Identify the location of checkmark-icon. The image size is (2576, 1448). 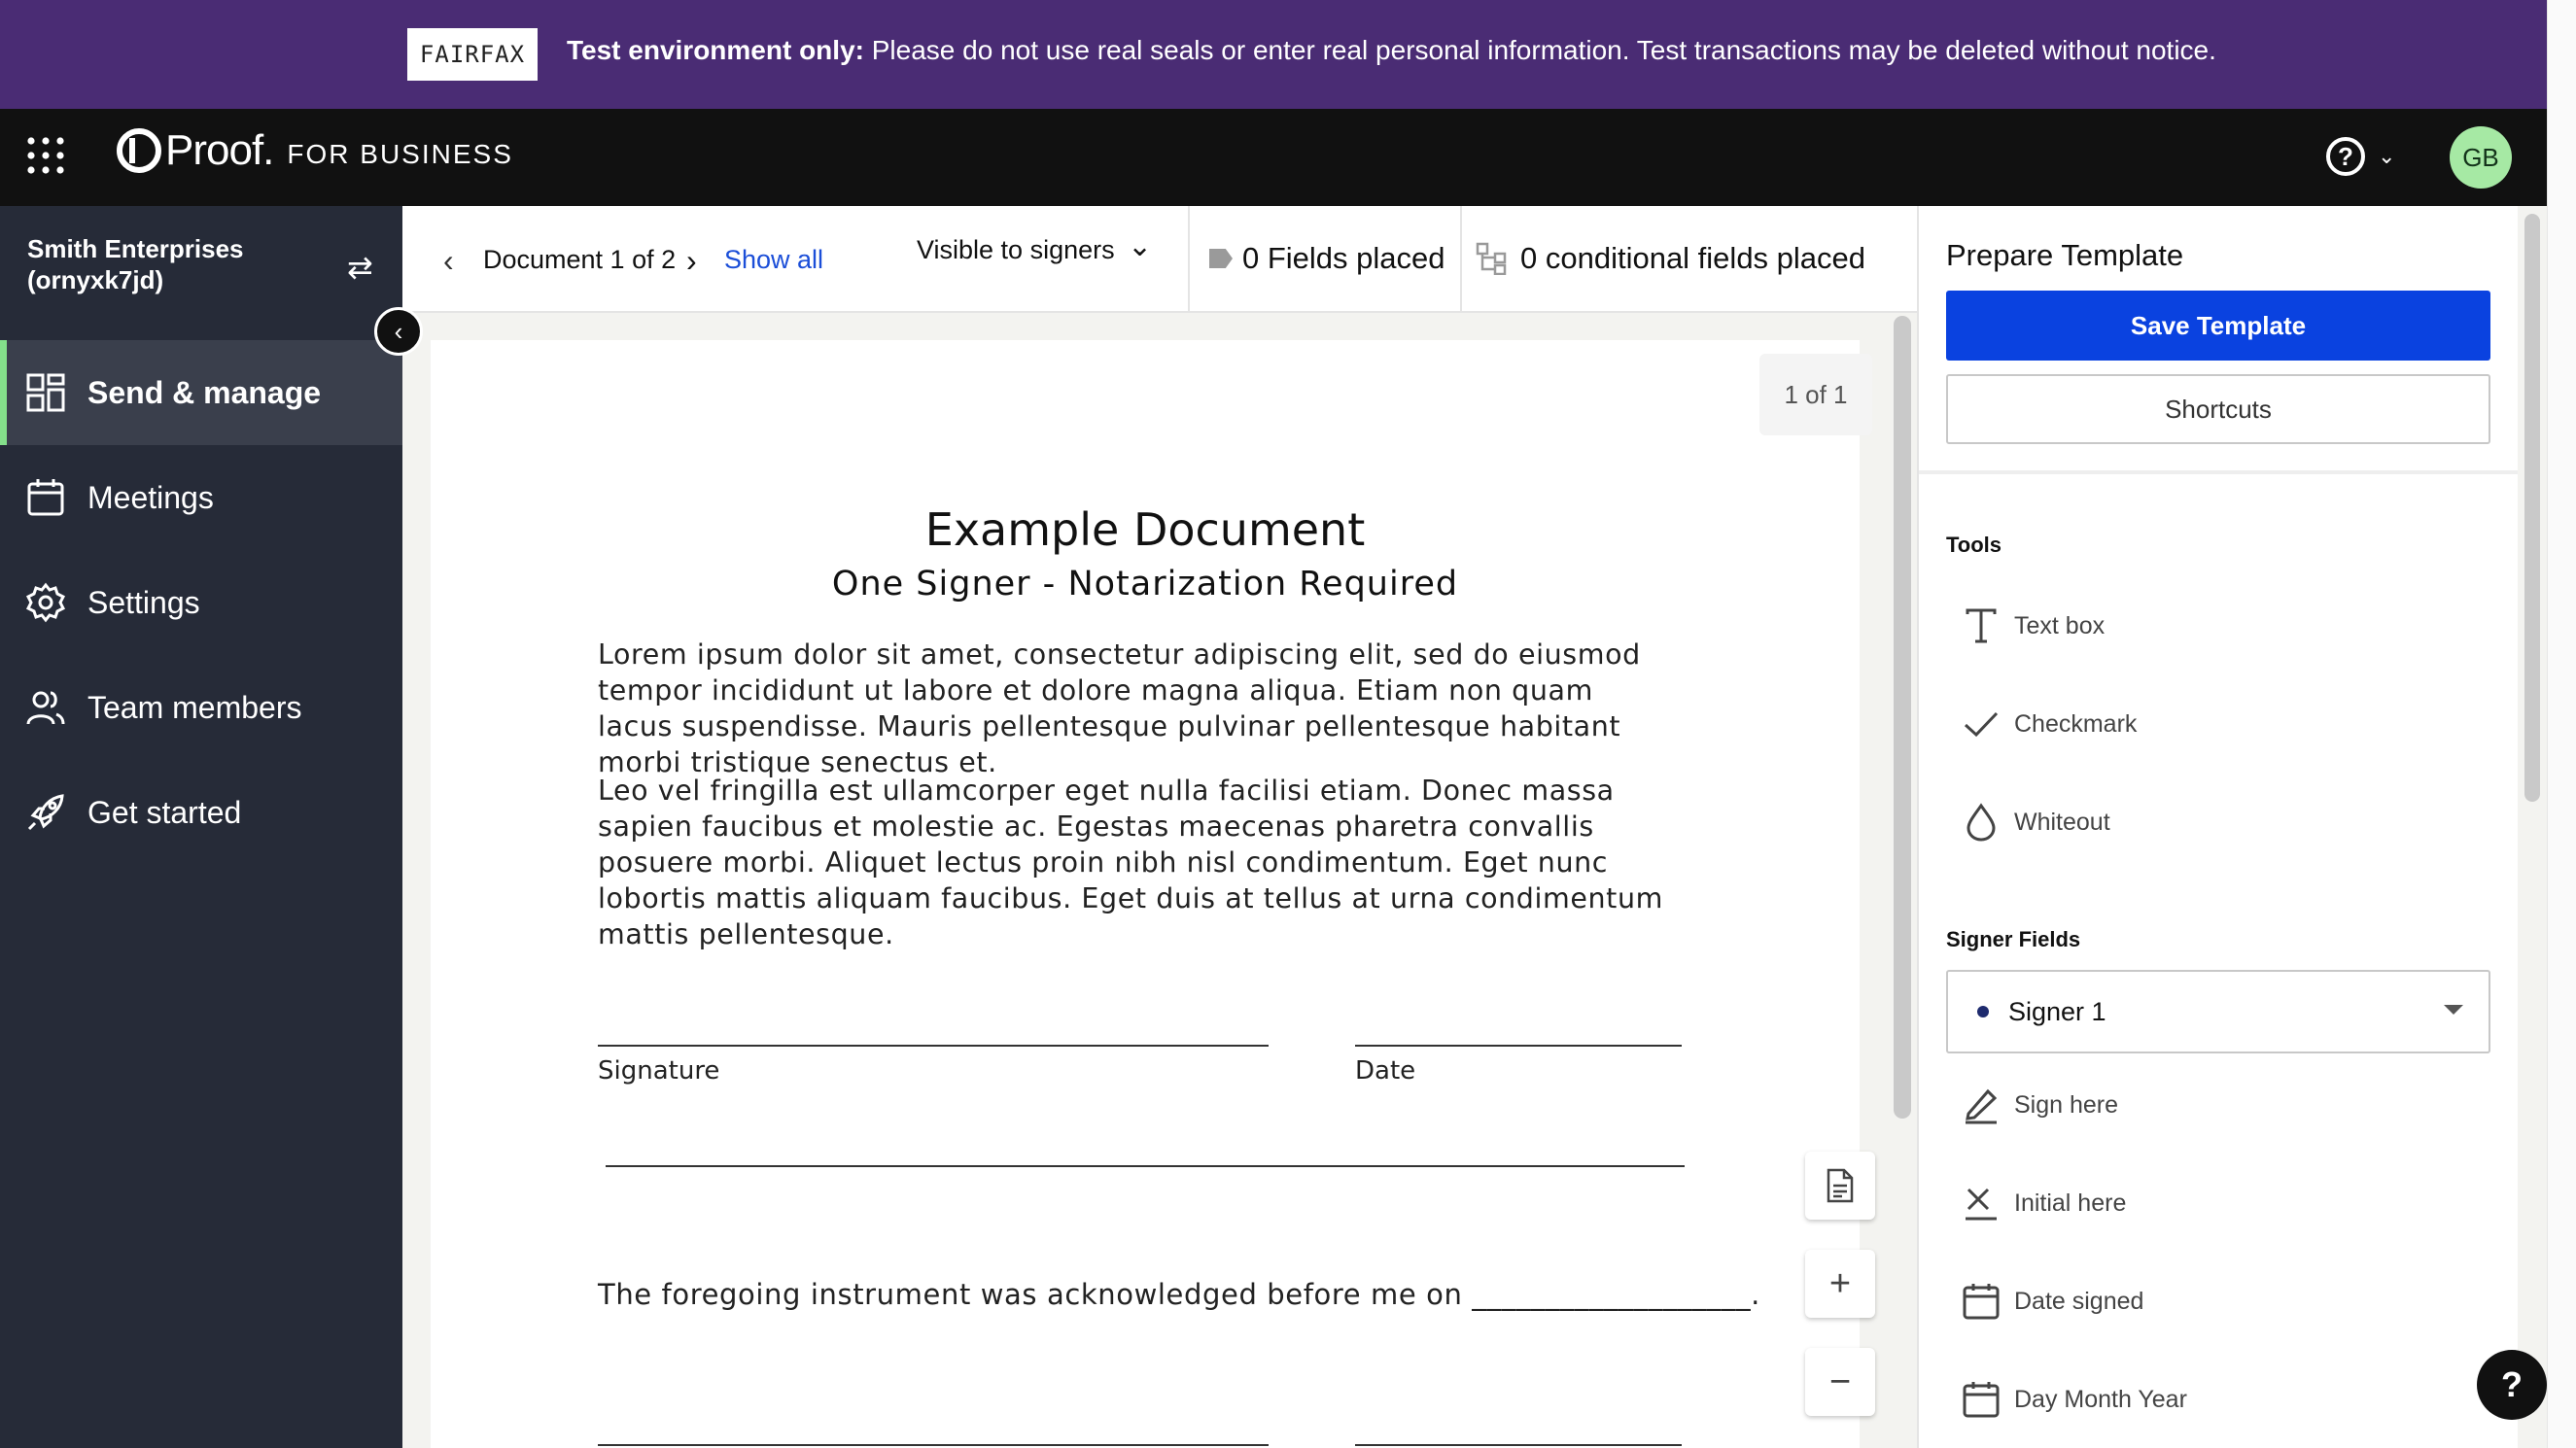
(1981, 724).